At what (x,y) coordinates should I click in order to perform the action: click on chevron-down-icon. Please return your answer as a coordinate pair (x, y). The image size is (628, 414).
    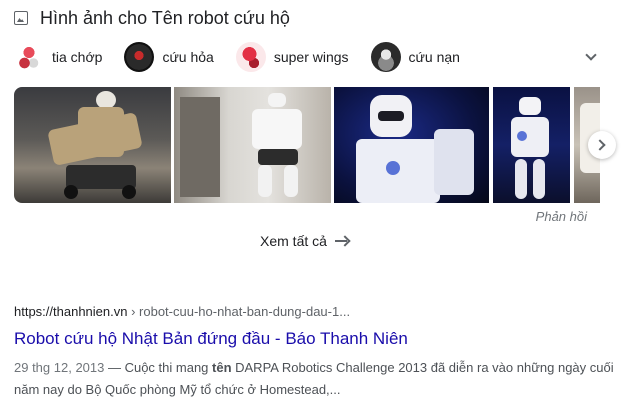
    Looking at the image, I should click on (591, 57).